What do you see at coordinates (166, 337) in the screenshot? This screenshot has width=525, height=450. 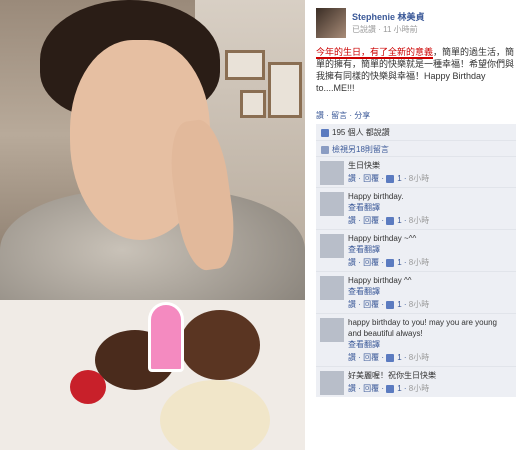 I see `candle-number` at bounding box center [166, 337].